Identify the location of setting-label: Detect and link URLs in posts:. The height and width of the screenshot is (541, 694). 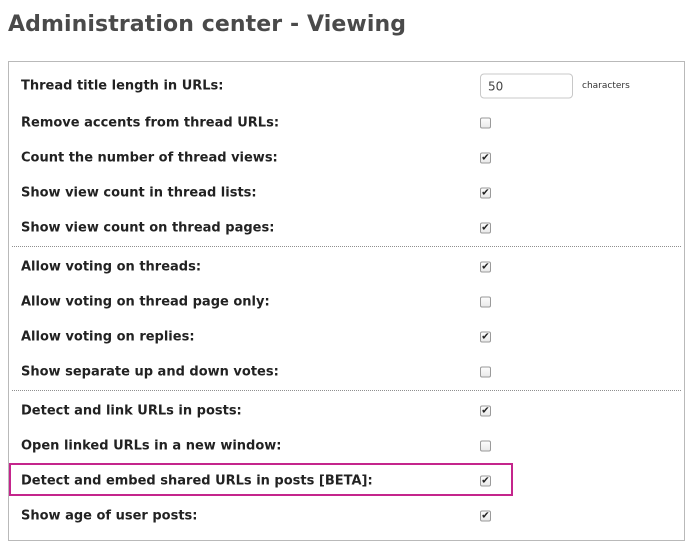
(131, 411).